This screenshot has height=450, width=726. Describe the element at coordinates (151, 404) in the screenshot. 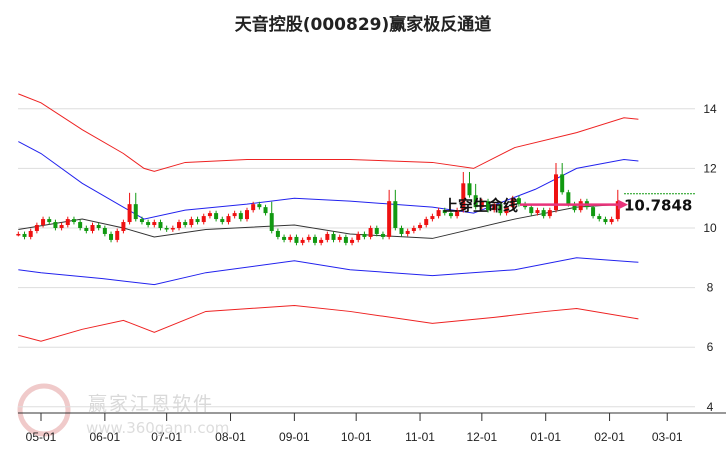

I see `watermark-name: 赢家江恩软件` at that location.